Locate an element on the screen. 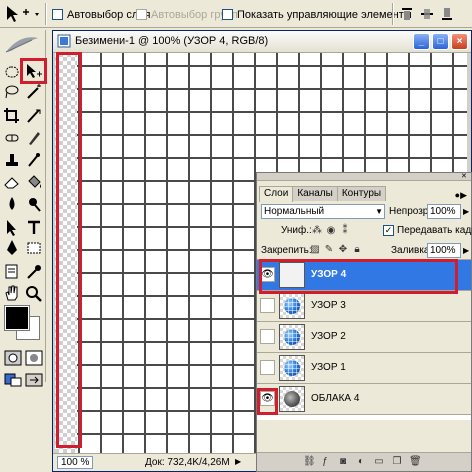 The height and width of the screenshot is (472, 472). layer-name: УЗОР 3 is located at coordinates (328, 305).